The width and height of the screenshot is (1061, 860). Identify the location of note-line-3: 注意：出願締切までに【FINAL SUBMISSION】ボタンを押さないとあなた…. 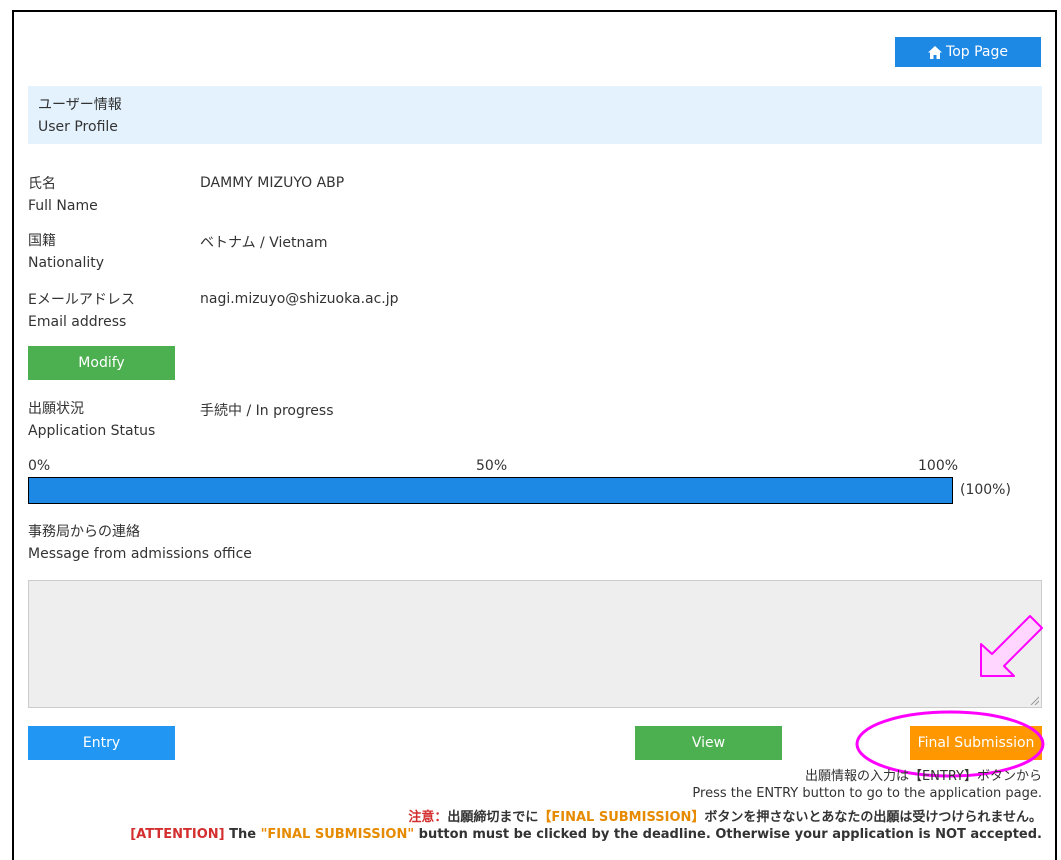
(725, 817).